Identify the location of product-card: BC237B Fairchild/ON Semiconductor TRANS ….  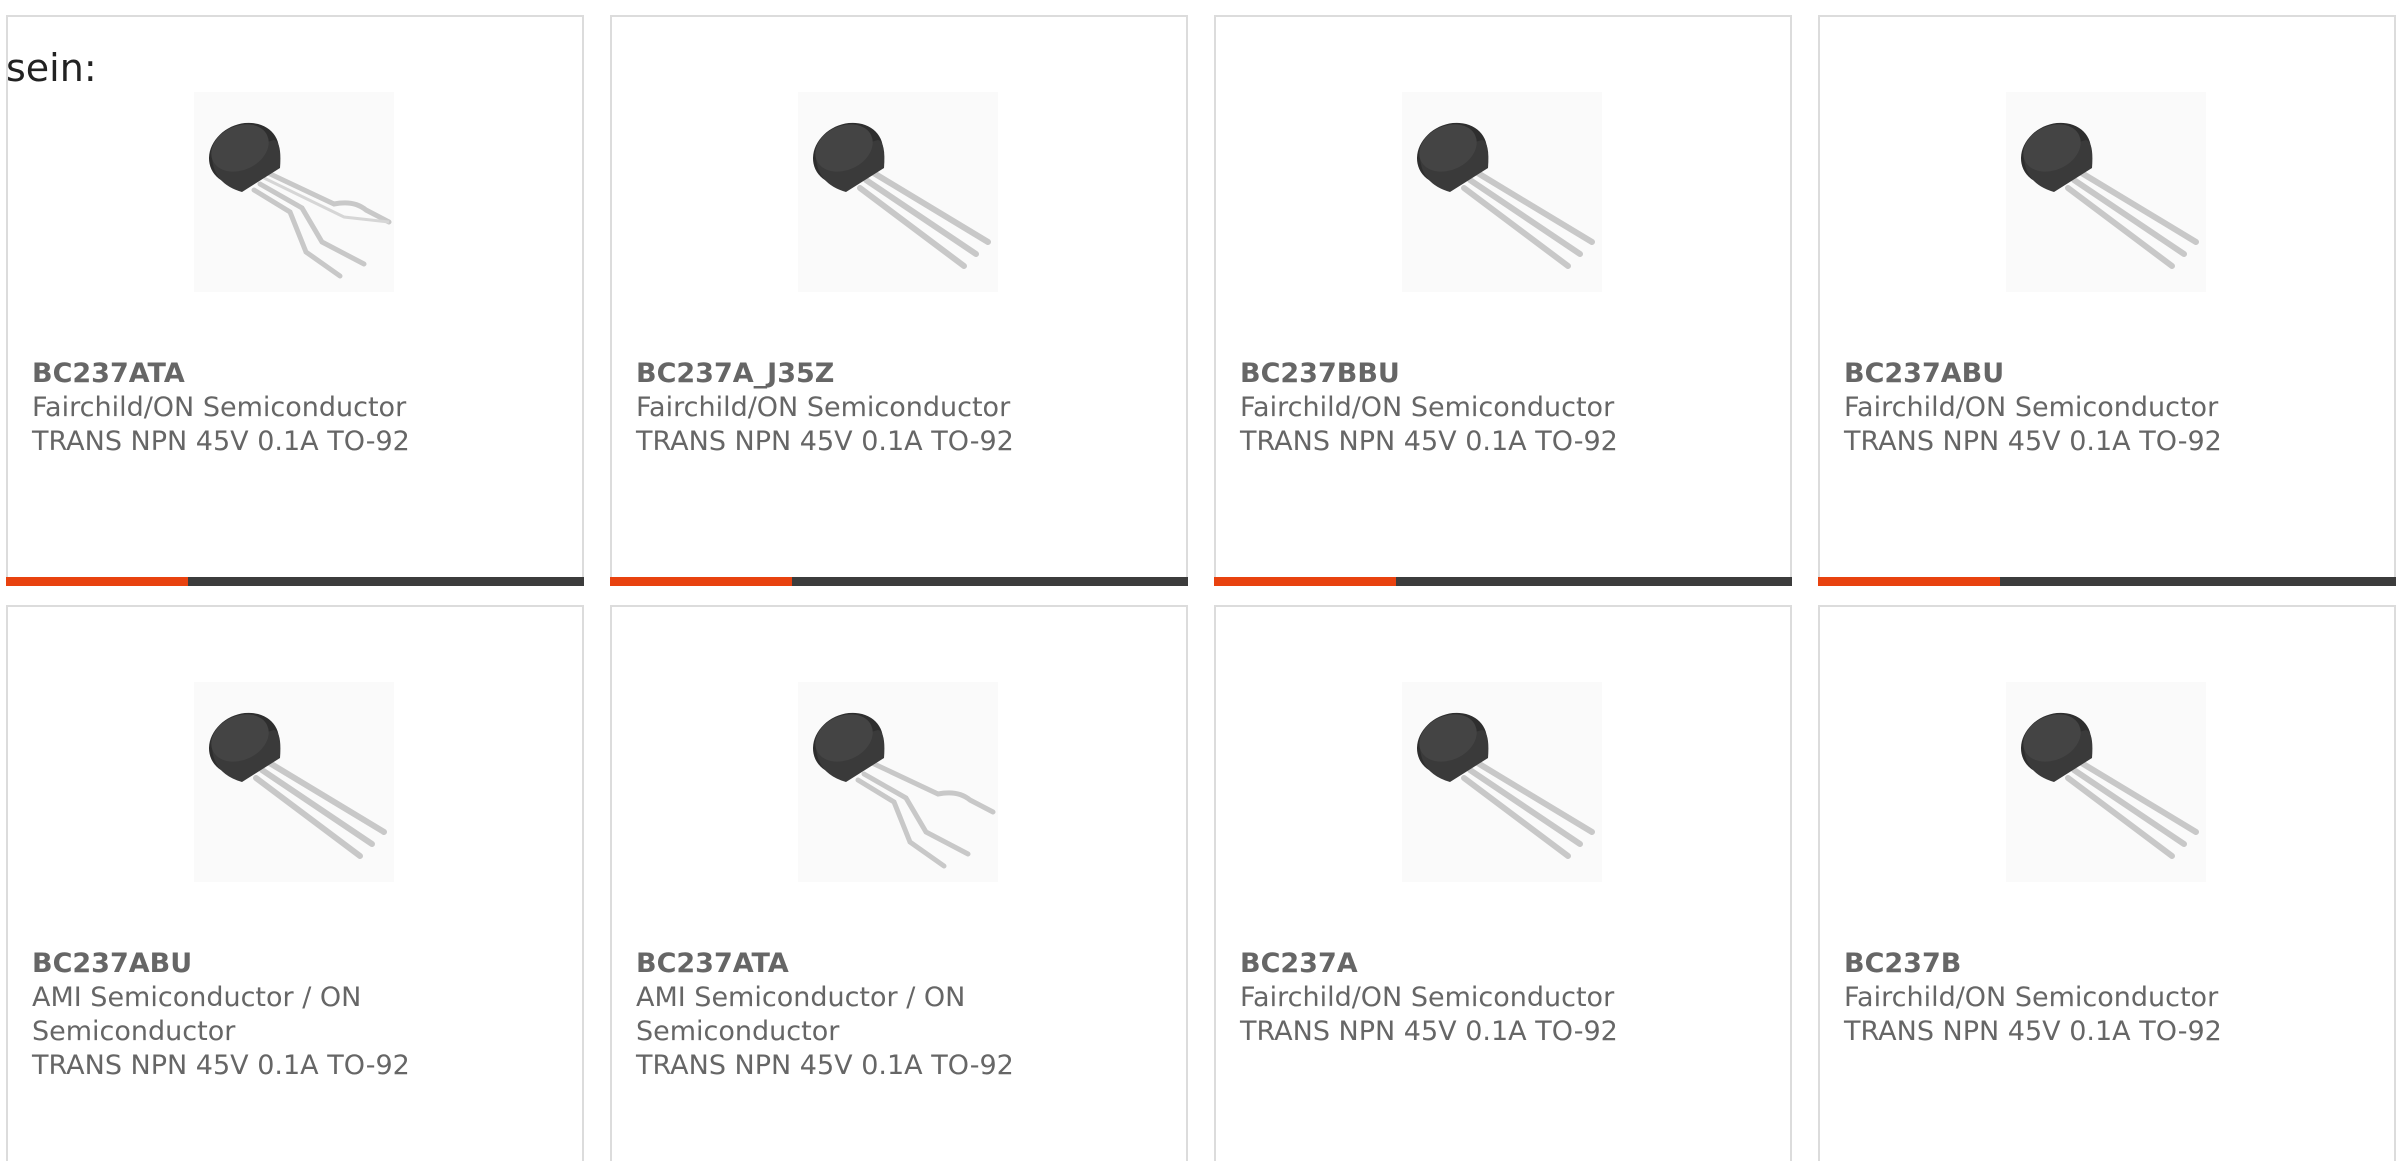
(2107, 883).